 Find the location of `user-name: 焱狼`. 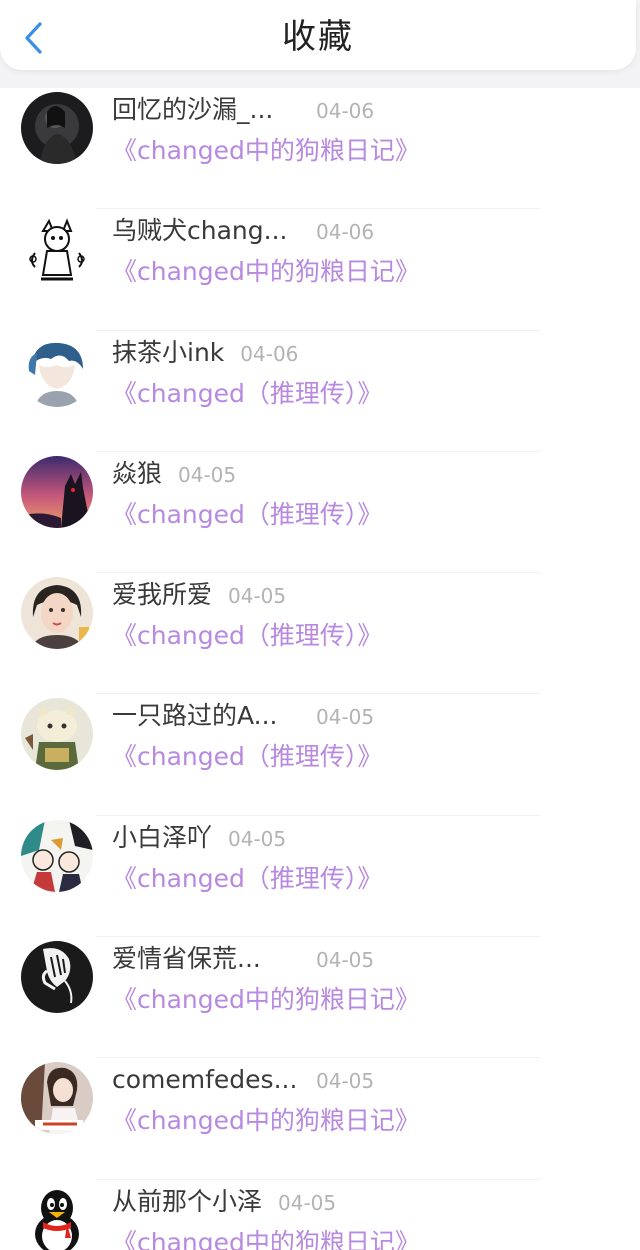

user-name: 焱狼 is located at coordinates (137, 474).